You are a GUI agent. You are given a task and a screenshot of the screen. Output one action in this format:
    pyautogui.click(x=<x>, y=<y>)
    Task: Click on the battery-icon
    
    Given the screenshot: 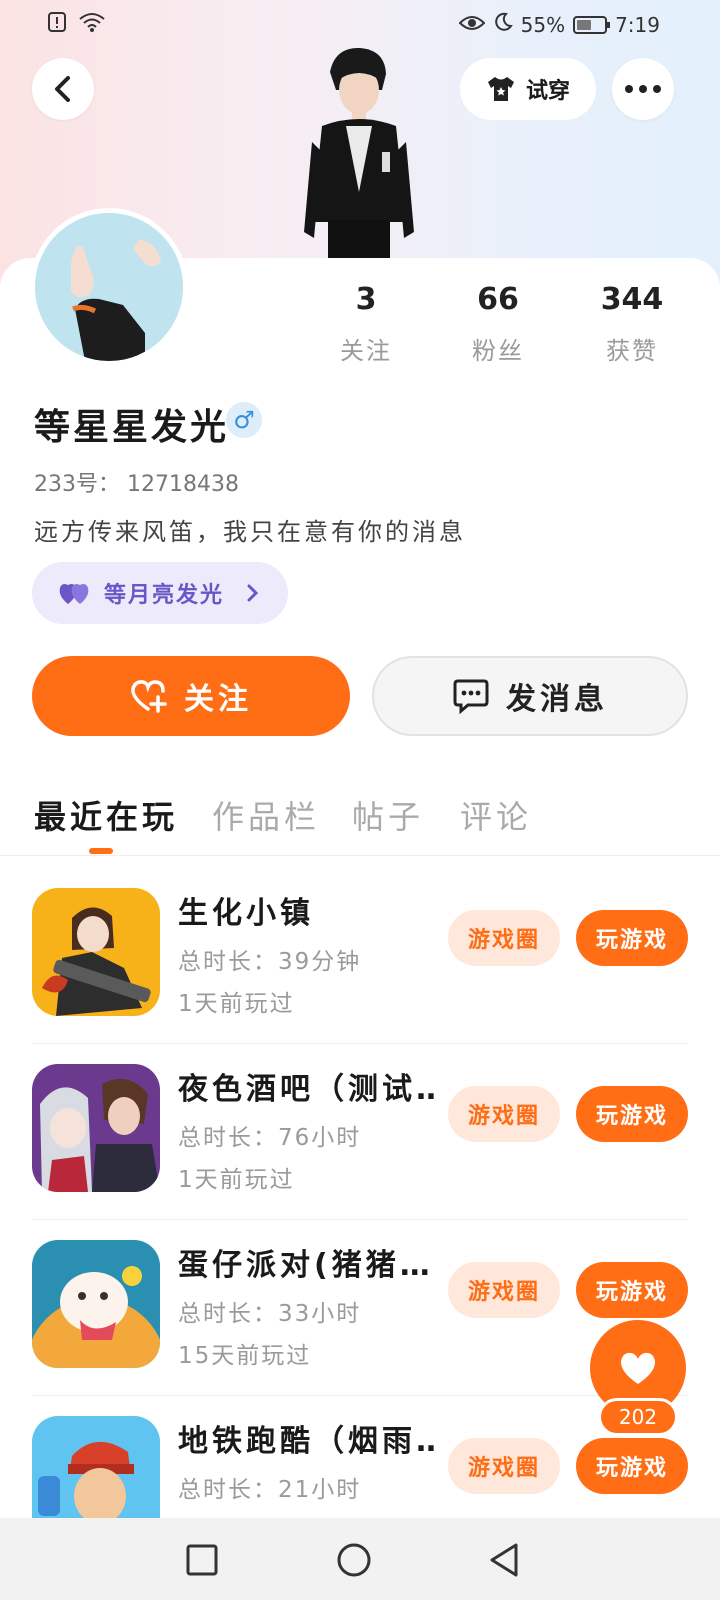 What is the action you would take?
    pyautogui.click(x=592, y=24)
    